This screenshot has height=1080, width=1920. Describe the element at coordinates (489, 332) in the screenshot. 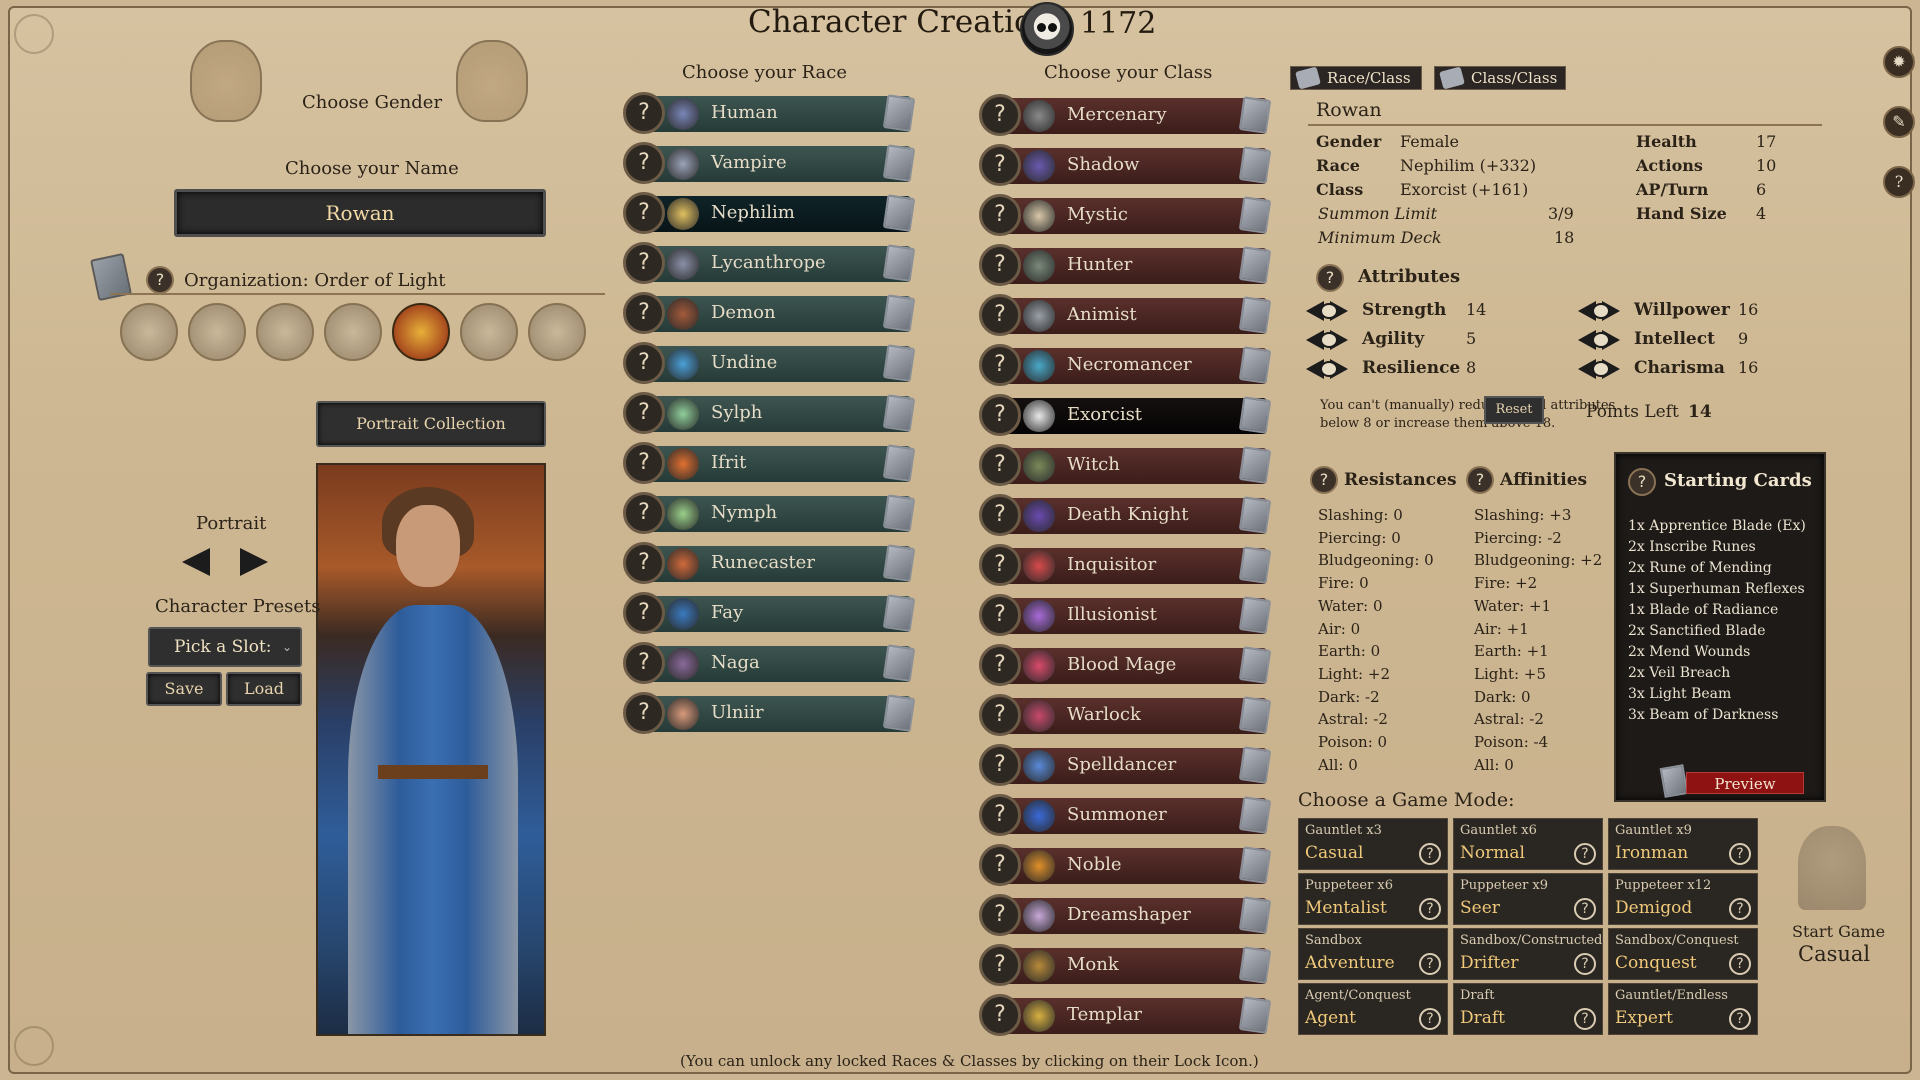

I see `organization-emblem-rose` at that location.